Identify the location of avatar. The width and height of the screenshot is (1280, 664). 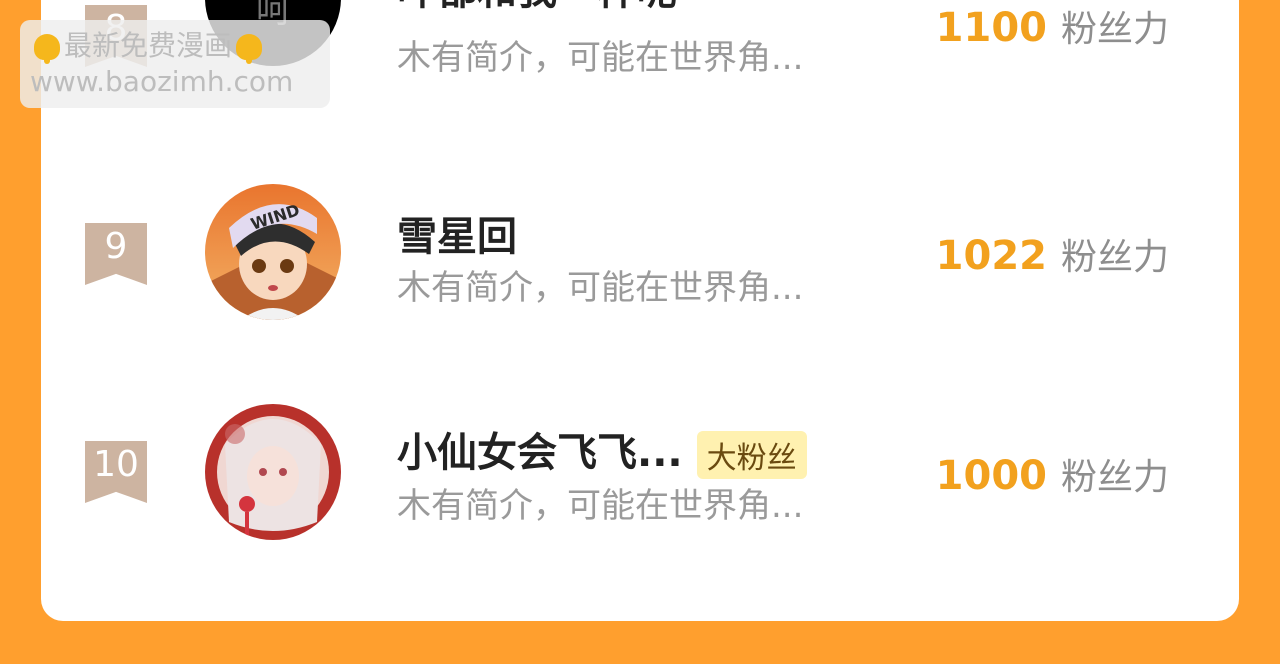
(273, 472).